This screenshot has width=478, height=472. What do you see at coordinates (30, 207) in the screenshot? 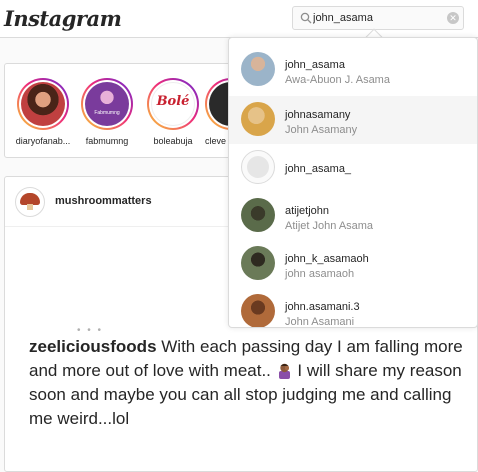
I see `avatar-logo-stem` at bounding box center [30, 207].